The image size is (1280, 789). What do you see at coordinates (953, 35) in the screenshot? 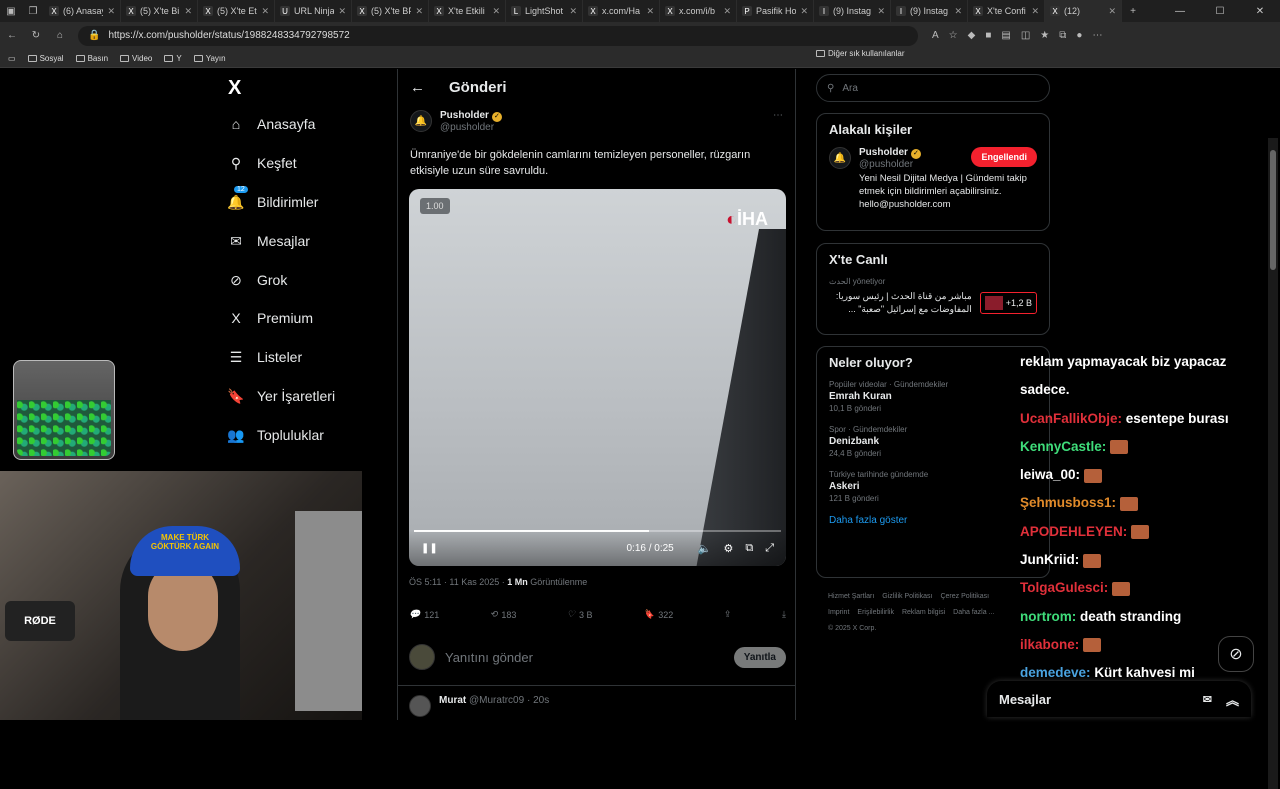
I see `favorite-star-icon: ☆` at bounding box center [953, 35].